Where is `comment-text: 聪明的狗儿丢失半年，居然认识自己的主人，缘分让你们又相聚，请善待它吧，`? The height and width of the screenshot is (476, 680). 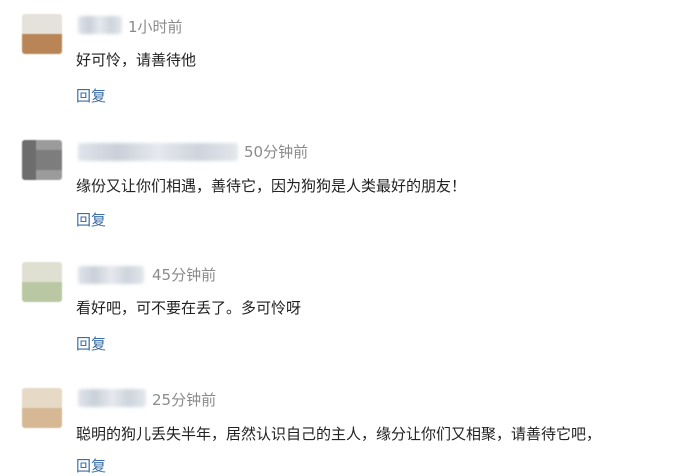
comment-text: 聪明的狗儿丢失半年，居然认识自己的主人，缘分让你们又相聚，请善待它吧， is located at coordinates (339, 434).